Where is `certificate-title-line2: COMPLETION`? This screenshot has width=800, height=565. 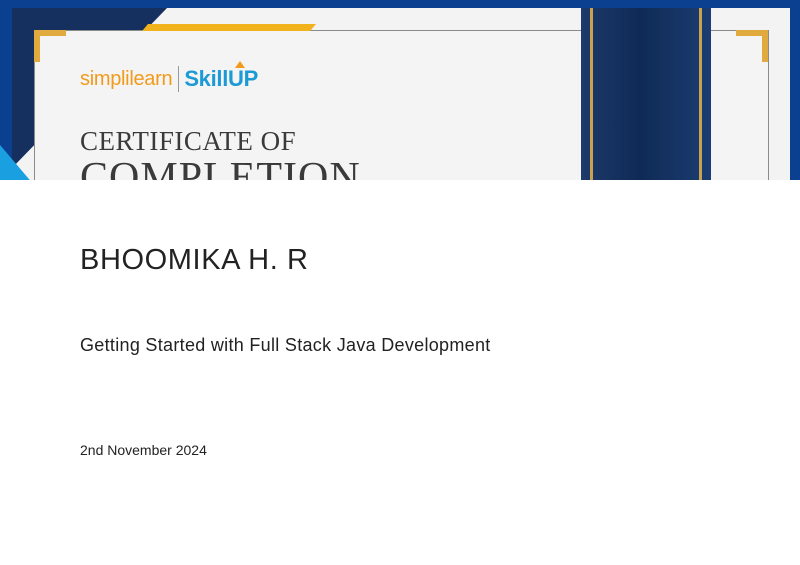 certificate-title-line2: COMPLETION is located at coordinates (220, 167).